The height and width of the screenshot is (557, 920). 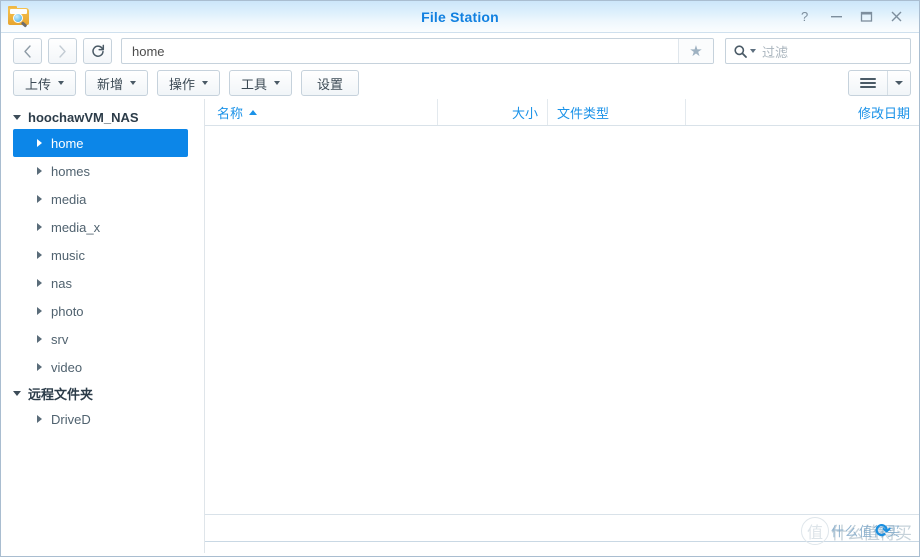 What do you see at coordinates (110, 84) in the screenshot?
I see `create-button-label: 新增` at bounding box center [110, 84].